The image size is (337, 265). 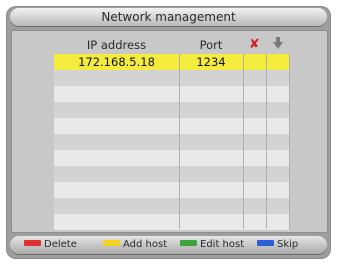 What do you see at coordinates (145, 244) in the screenshot?
I see `add-host-label: Add host` at bounding box center [145, 244].